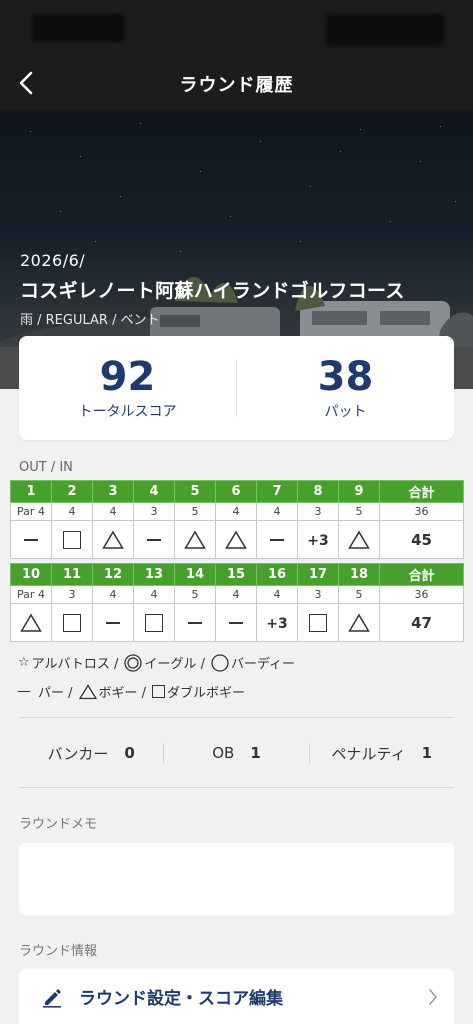  Describe the element at coordinates (53, 260) in the screenshot. I see `round-date: 2026/6/` at that location.